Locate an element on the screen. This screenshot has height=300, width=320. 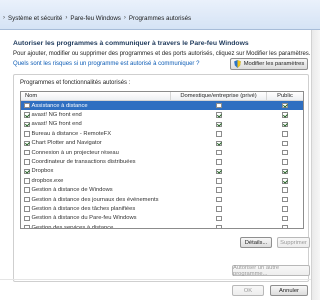
breadcrumb-item: Système et sécurité is located at coordinates (35, 18).